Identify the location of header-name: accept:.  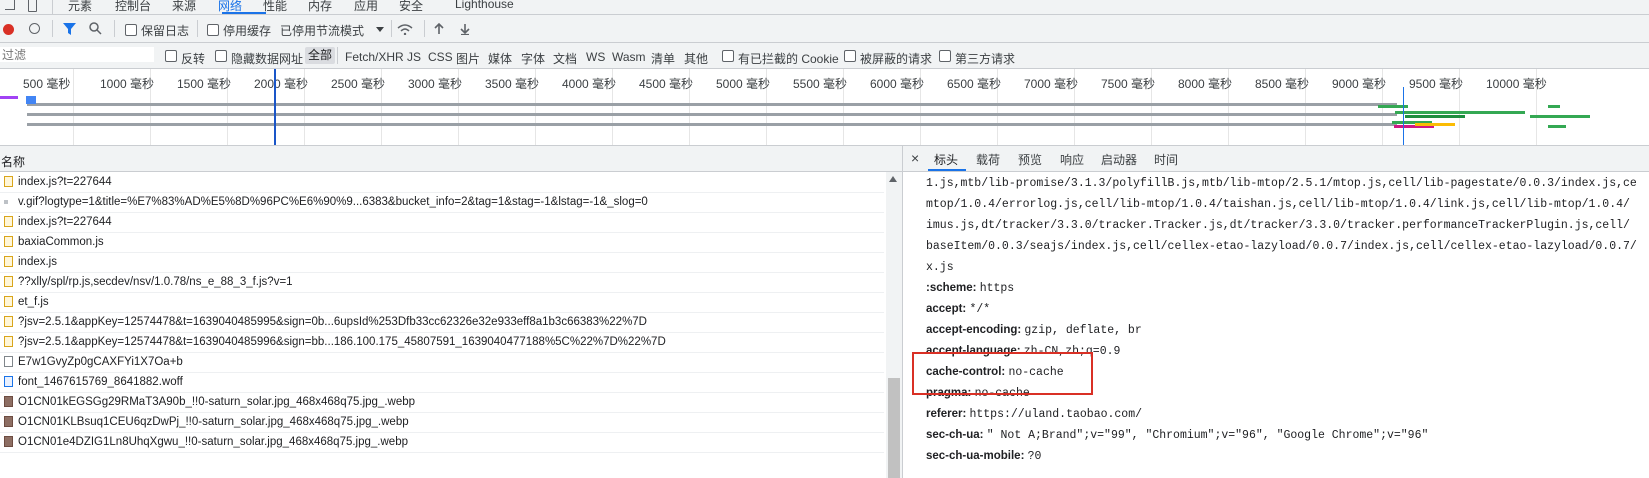
(948, 309).